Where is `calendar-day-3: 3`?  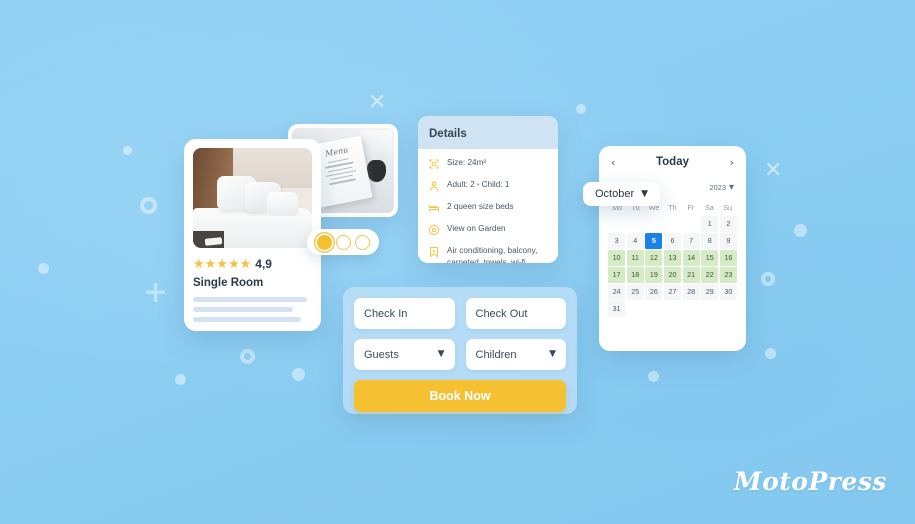 calendar-day-3: 3 is located at coordinates (617, 241).